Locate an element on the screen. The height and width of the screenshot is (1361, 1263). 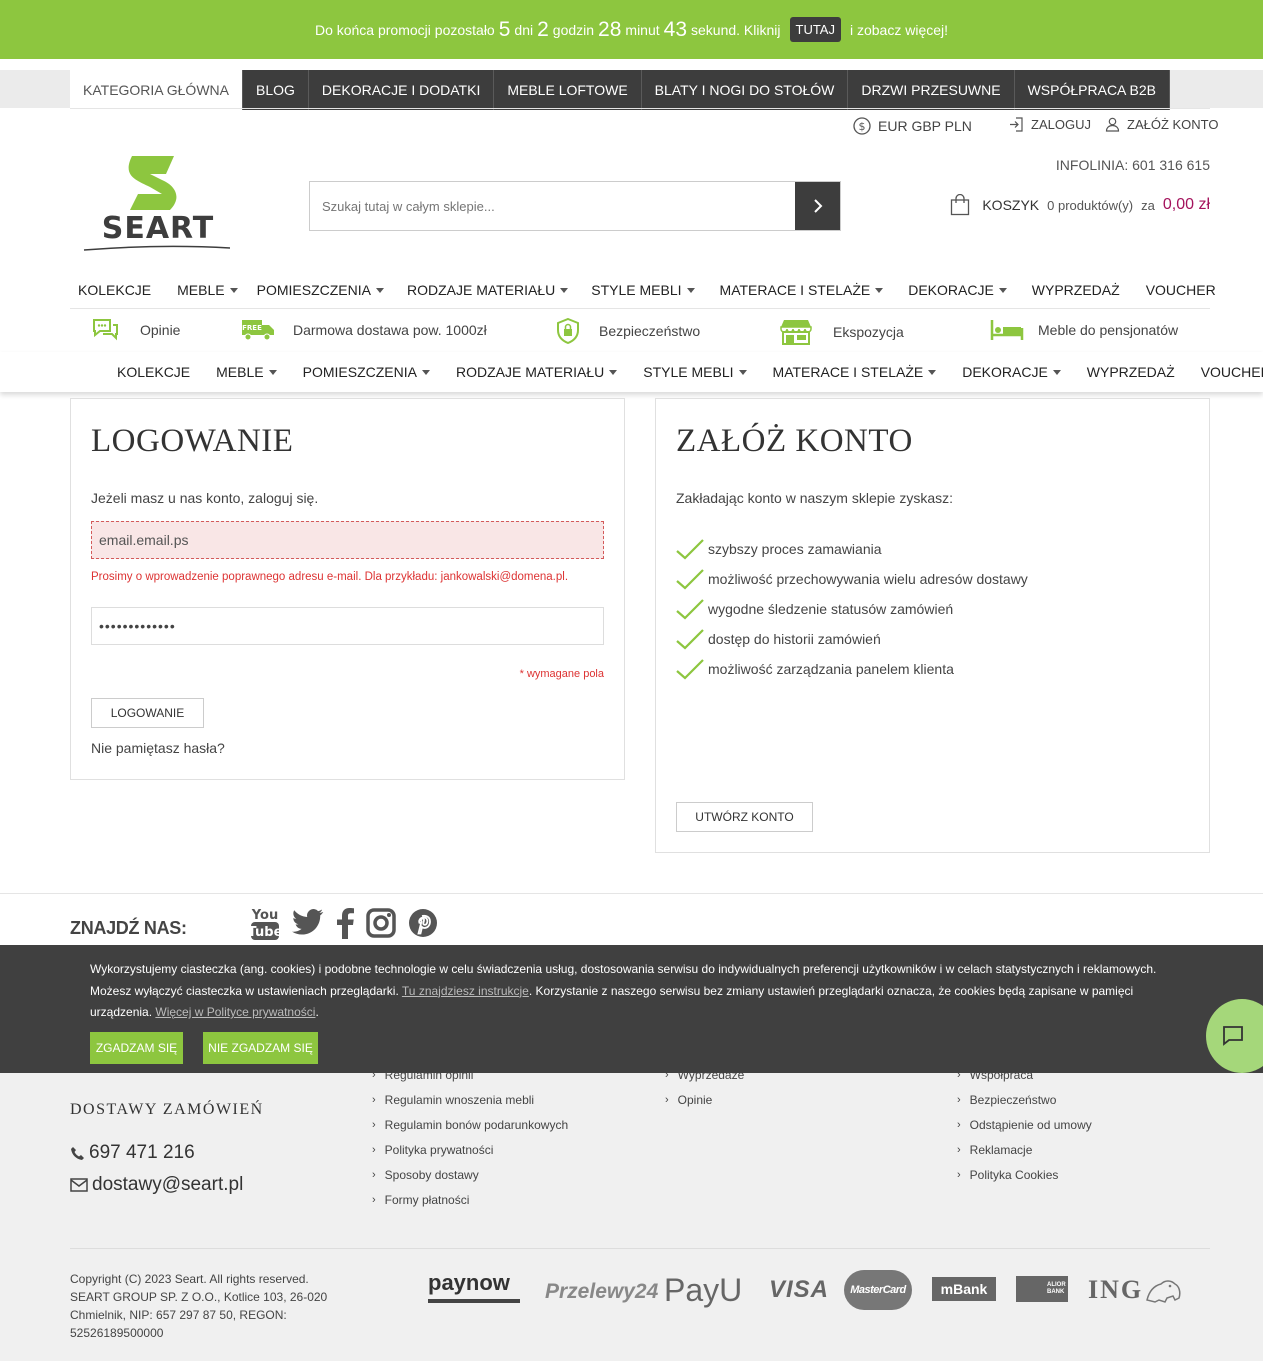
przelewy24-logo: Przelewy24 is located at coordinates (601, 1292).